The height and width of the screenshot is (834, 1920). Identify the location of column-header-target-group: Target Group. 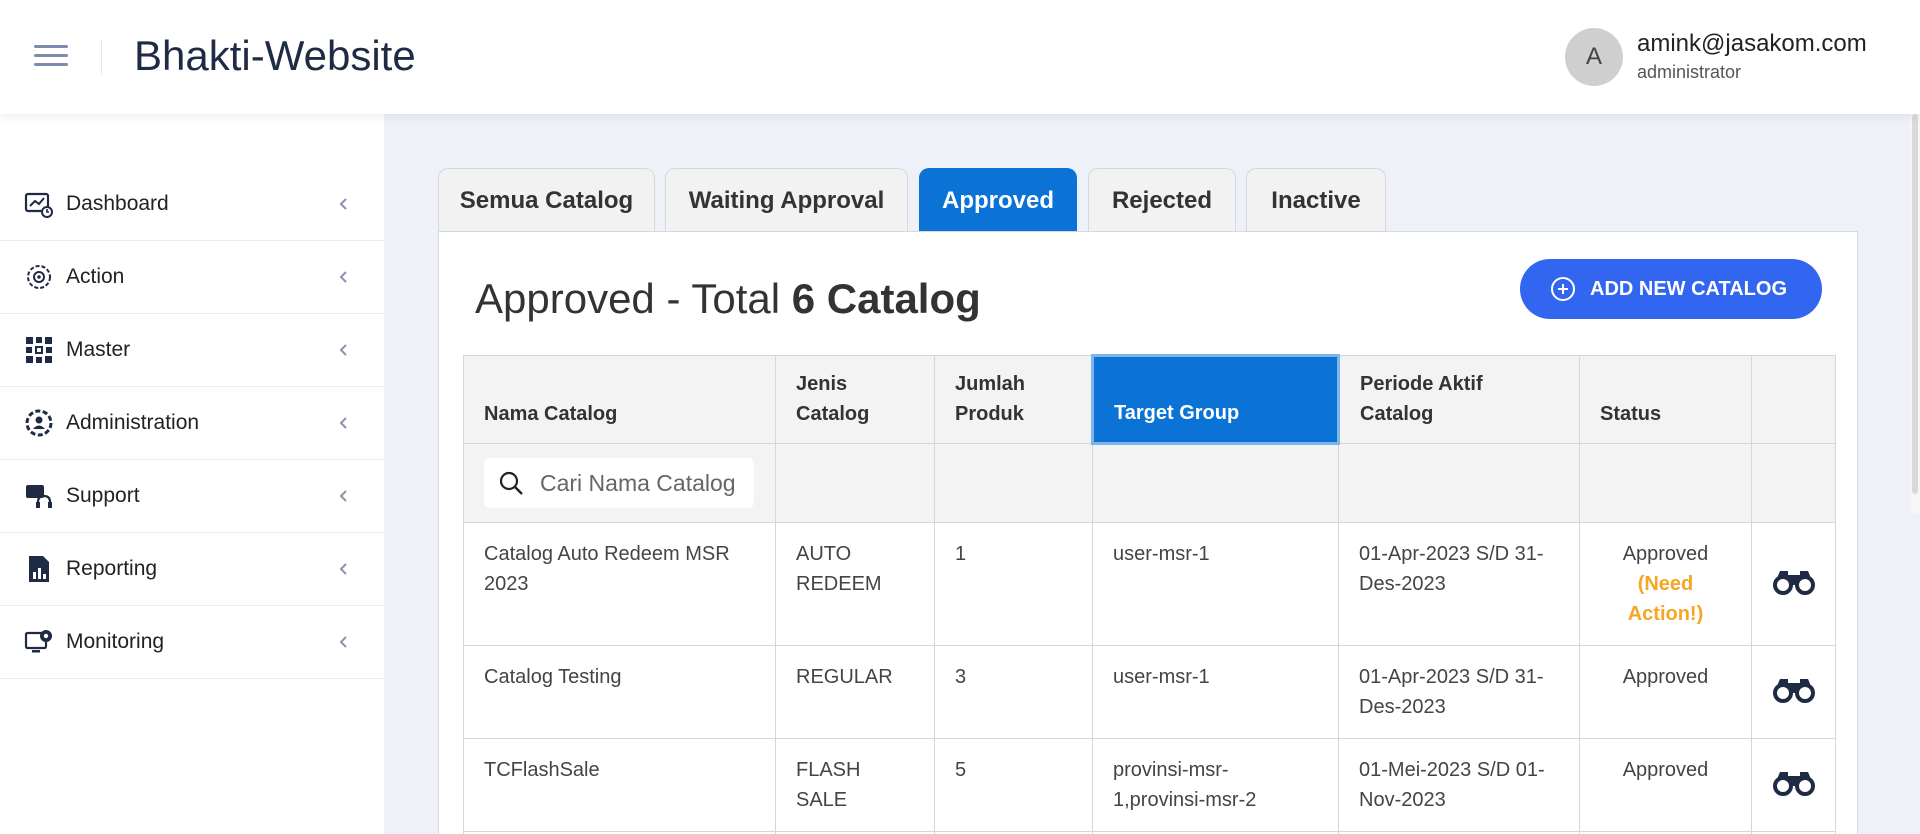
(1215, 399).